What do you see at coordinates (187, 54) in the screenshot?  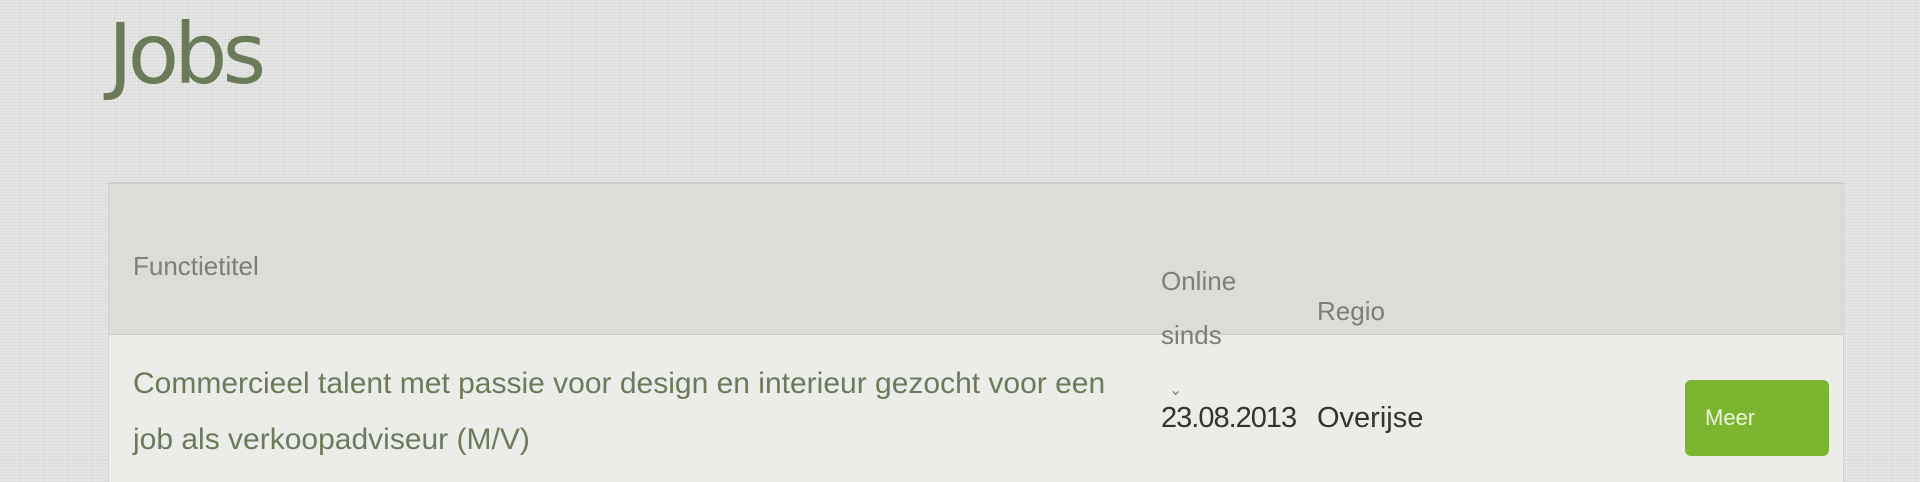 I see `page-title: Jobs` at bounding box center [187, 54].